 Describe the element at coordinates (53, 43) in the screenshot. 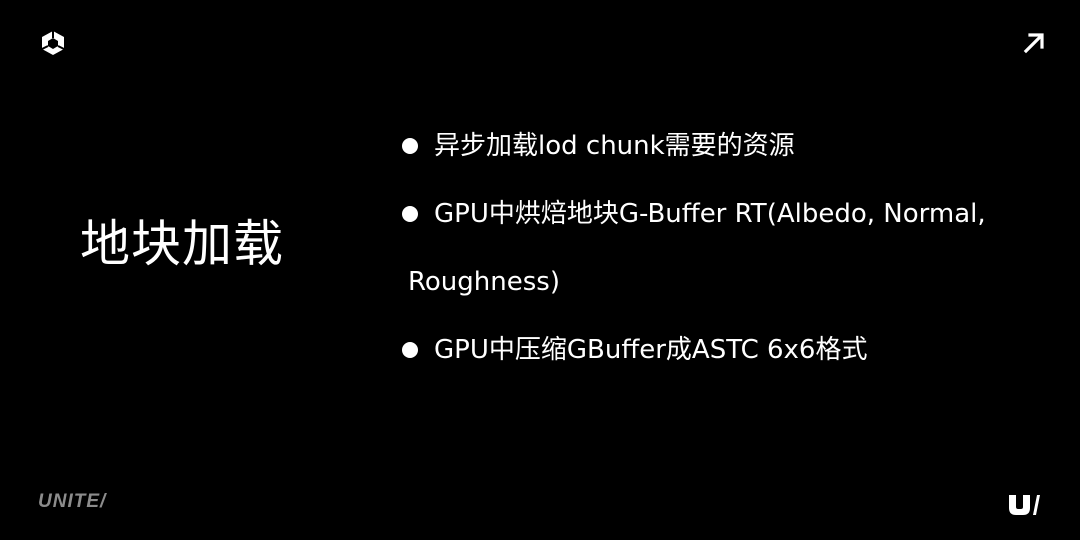

I see `unity-cube-logo-icon` at that location.